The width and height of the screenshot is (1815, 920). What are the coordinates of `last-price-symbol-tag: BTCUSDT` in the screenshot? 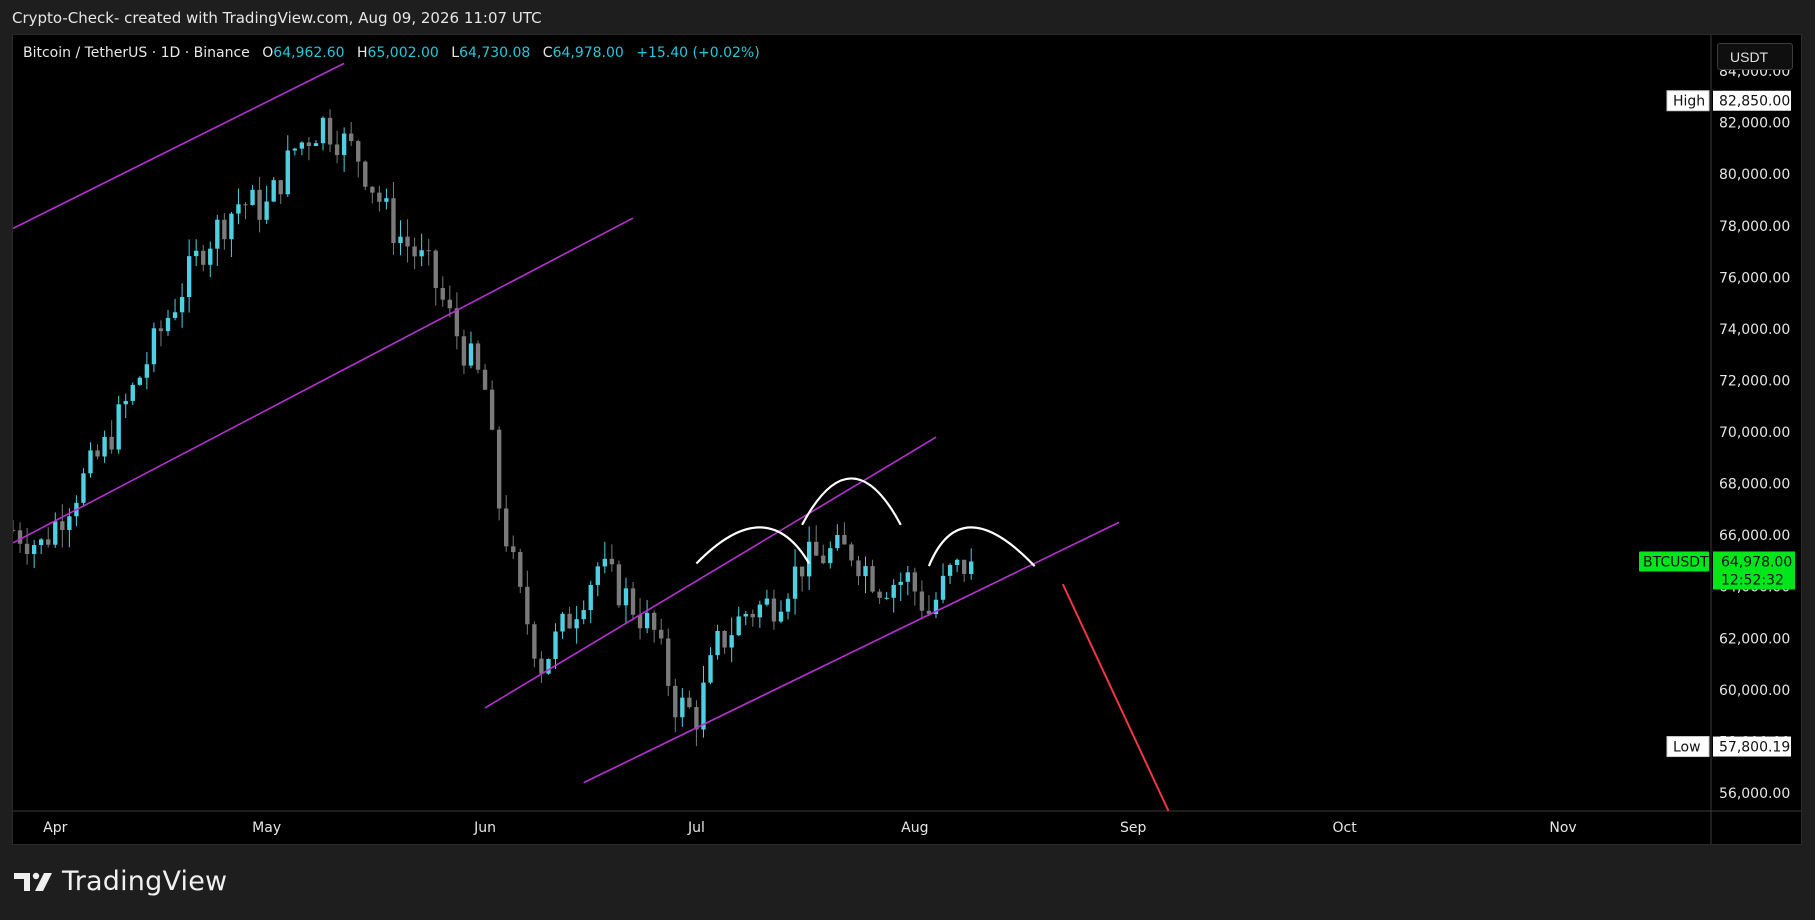 It's located at (1674, 561).